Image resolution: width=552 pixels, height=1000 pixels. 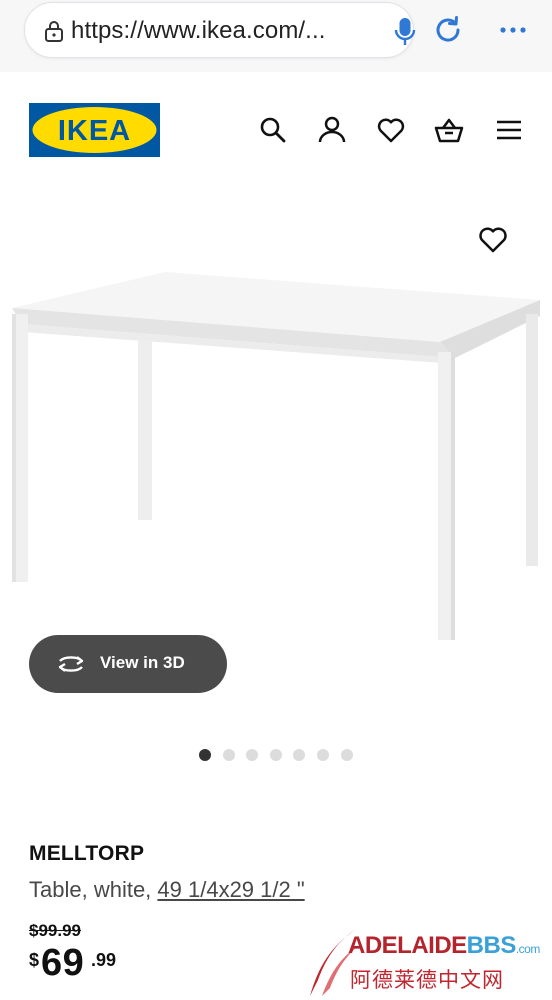 What do you see at coordinates (87, 853) in the screenshot?
I see `product-name: MELLTORP` at bounding box center [87, 853].